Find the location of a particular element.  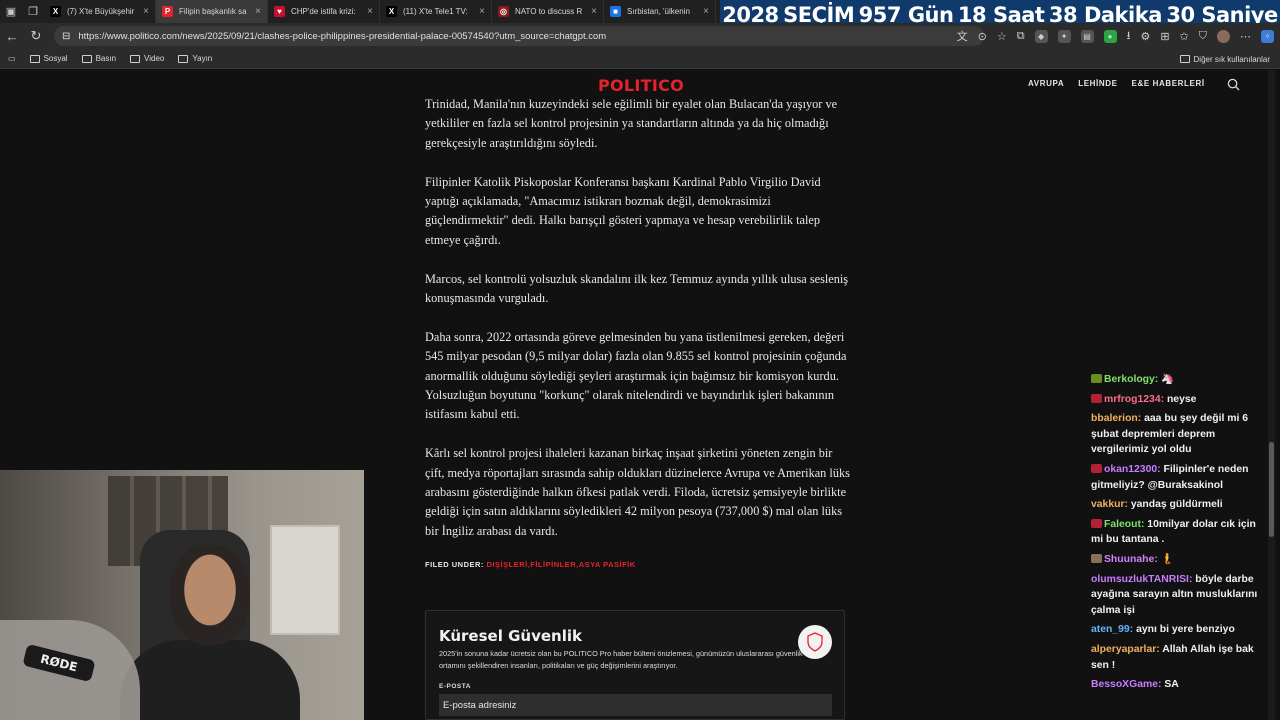

nav-link: LEHİNDE is located at coordinates (1097, 83).